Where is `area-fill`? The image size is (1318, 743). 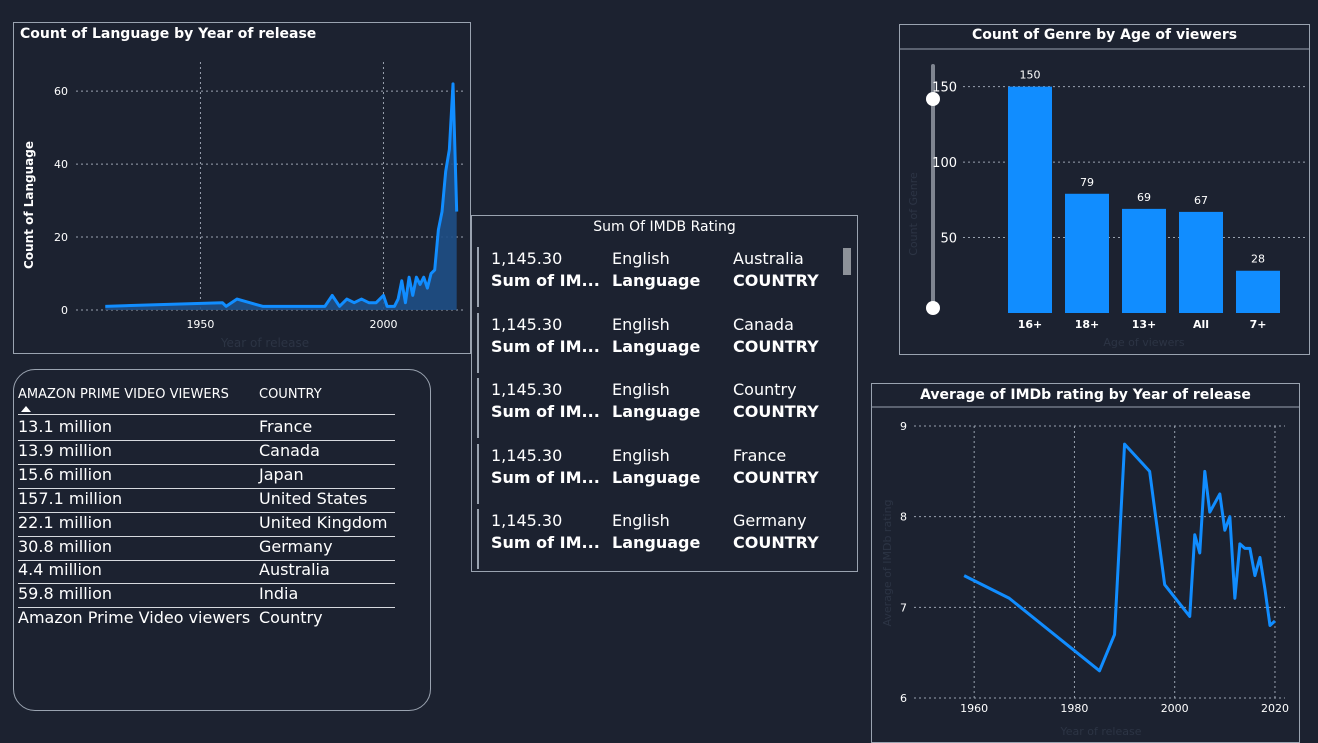
area-fill is located at coordinates (280, 197).